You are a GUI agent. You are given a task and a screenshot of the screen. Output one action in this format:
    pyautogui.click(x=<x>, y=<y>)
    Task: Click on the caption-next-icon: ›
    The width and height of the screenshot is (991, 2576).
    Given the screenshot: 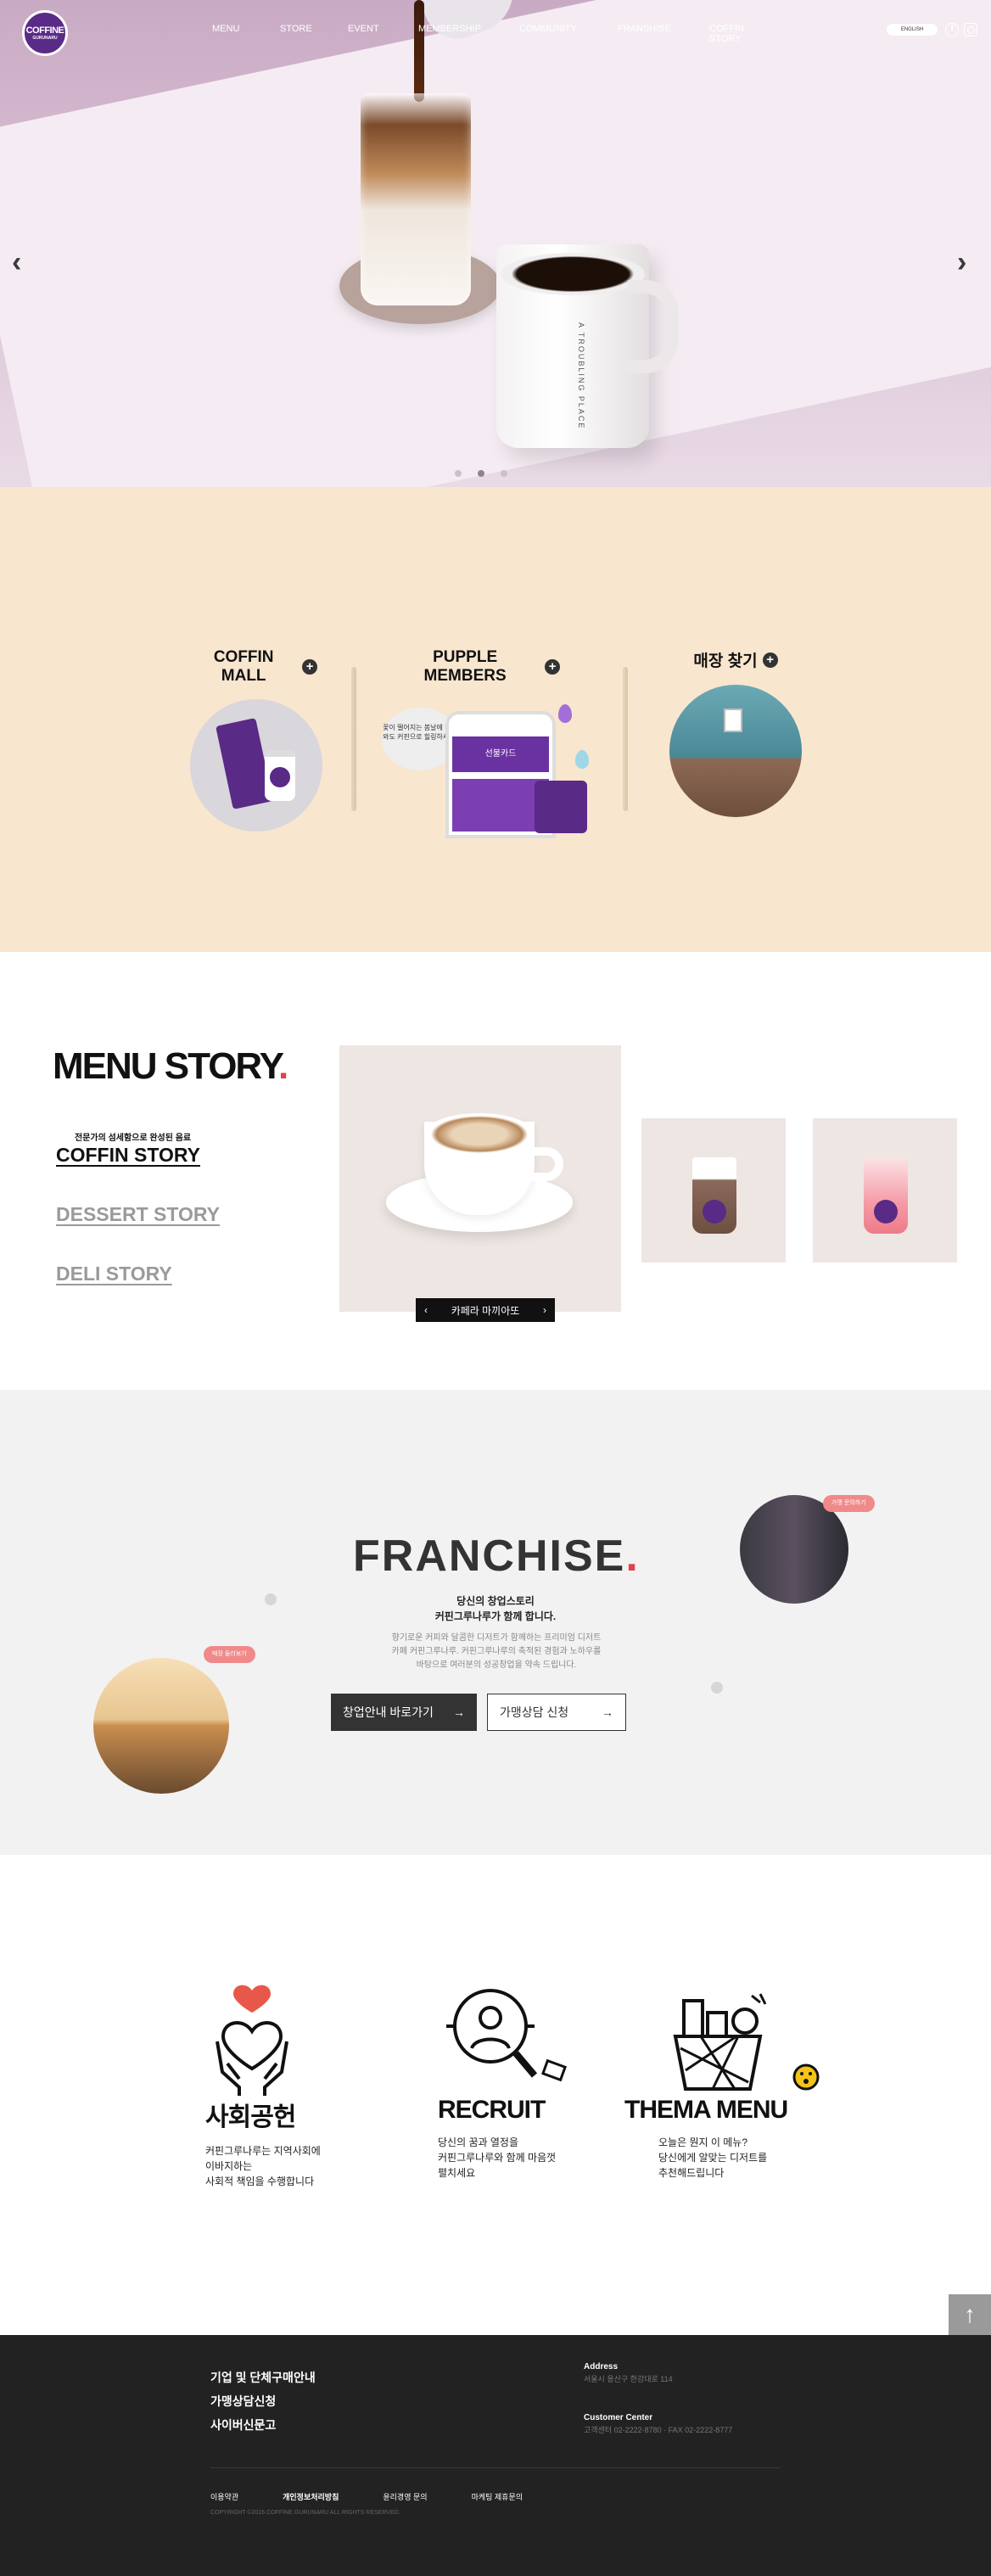 What is the action you would take?
    pyautogui.click(x=544, y=1310)
    